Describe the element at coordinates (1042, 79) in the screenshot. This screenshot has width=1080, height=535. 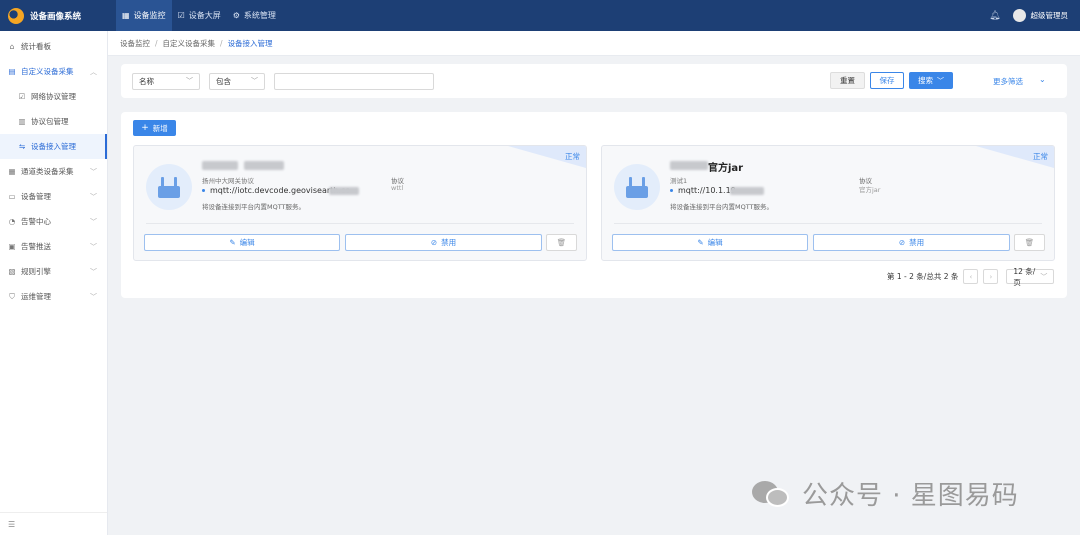
I see `double-chevron-down-icon: ⌄` at that location.